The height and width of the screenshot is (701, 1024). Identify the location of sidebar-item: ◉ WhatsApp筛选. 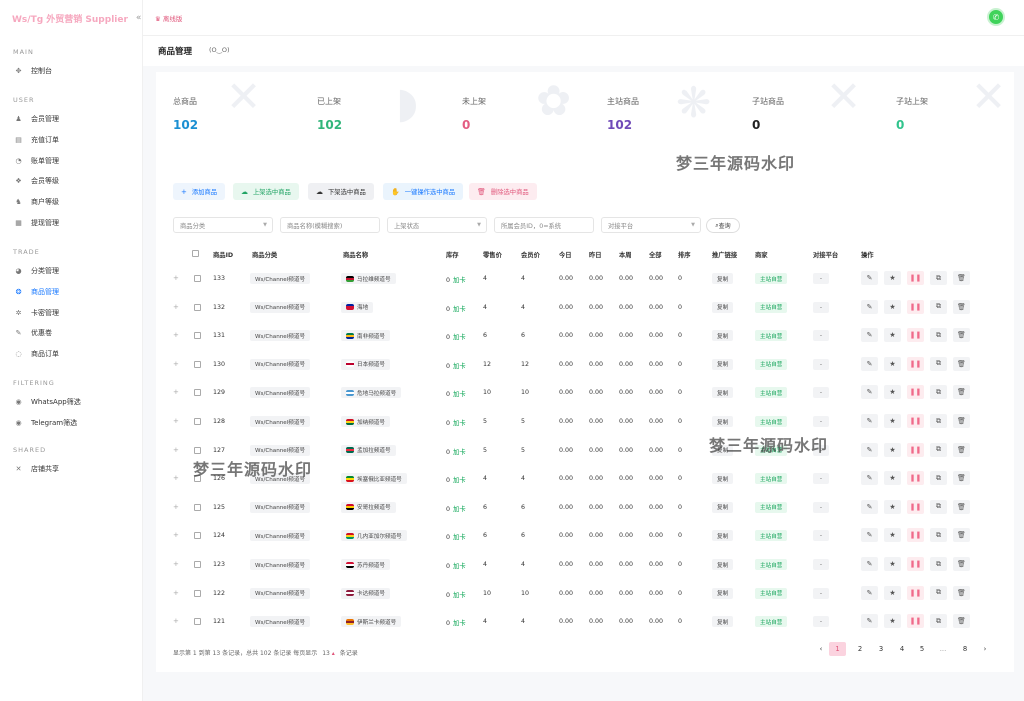
(47, 402).